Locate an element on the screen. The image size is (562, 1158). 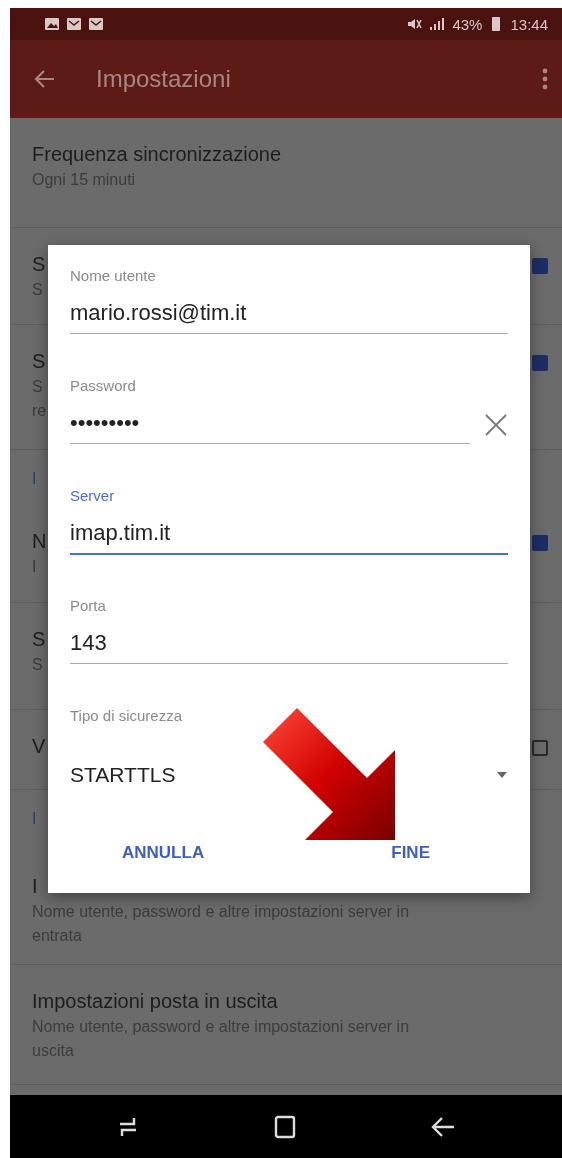
image-icon is located at coordinates (52, 24).